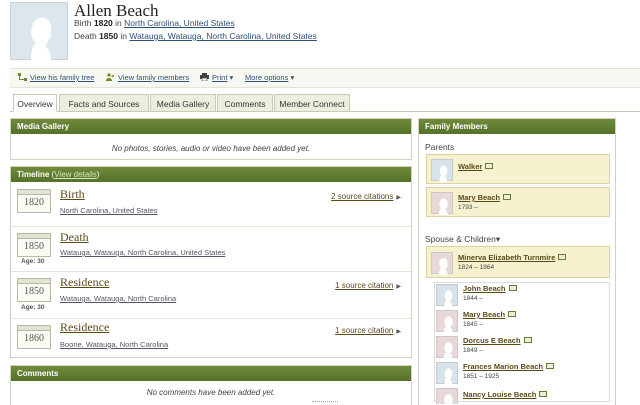  I want to click on child-name: Nancy Louise Beach, so click(505, 394).